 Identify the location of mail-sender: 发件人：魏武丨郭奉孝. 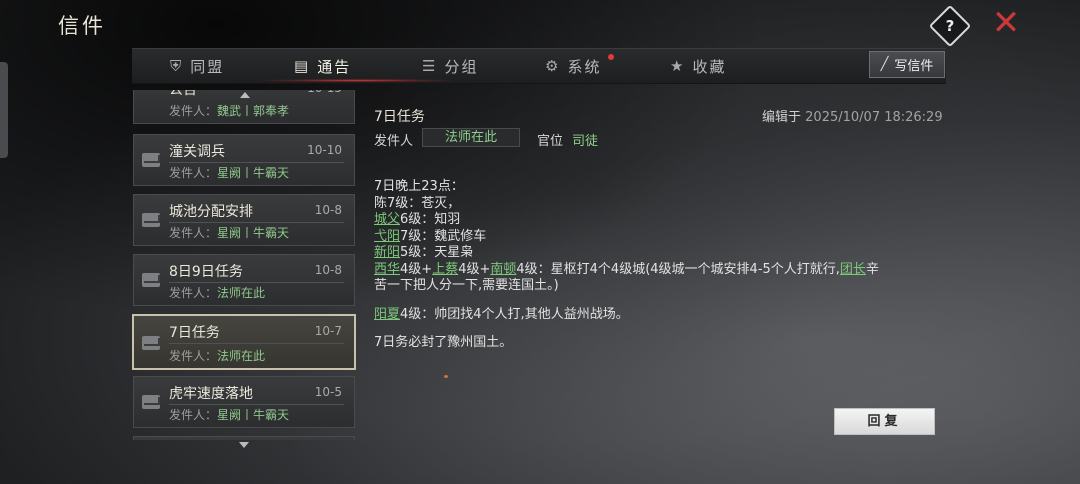
(229, 111).